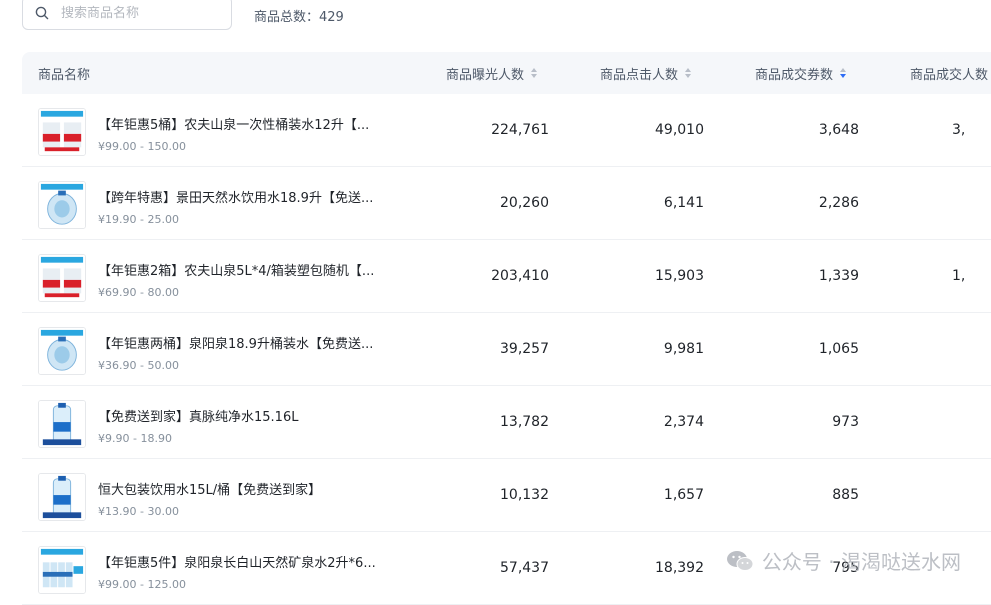  What do you see at coordinates (740, 560) in the screenshot?
I see `wechat-icon` at bounding box center [740, 560].